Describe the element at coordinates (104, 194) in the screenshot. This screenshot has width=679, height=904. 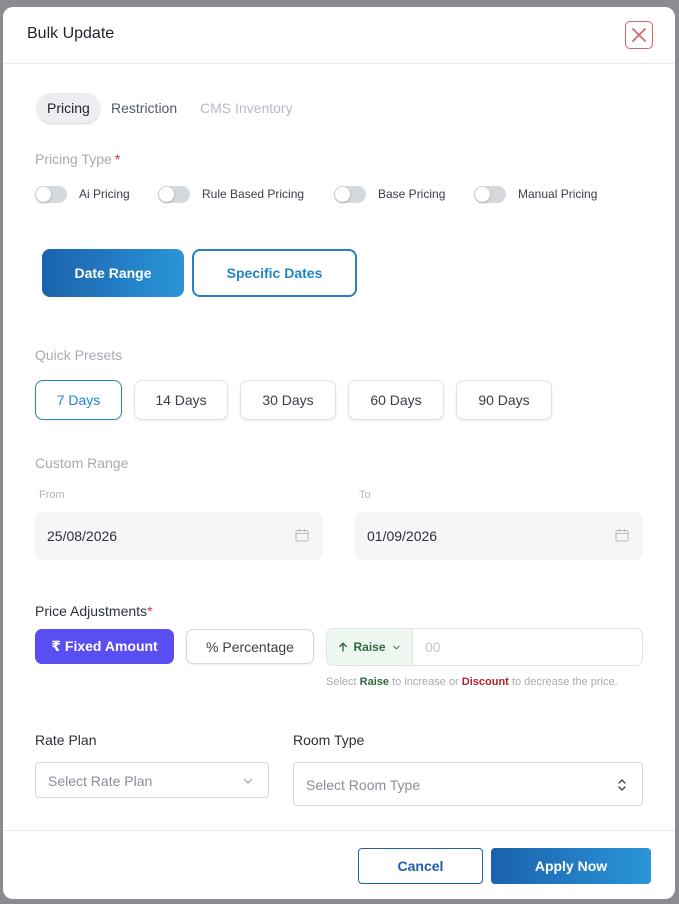
I see `toggle-label: Ai Pricing` at that location.